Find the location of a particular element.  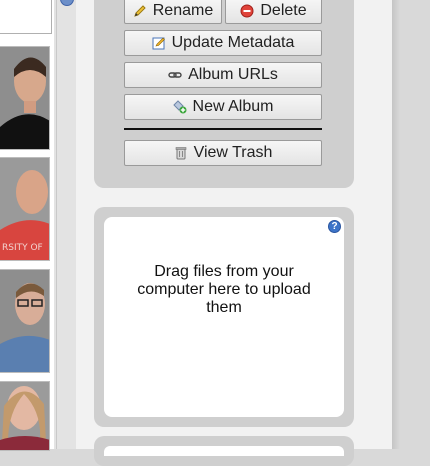

rename-button: Rename is located at coordinates (173, 12).